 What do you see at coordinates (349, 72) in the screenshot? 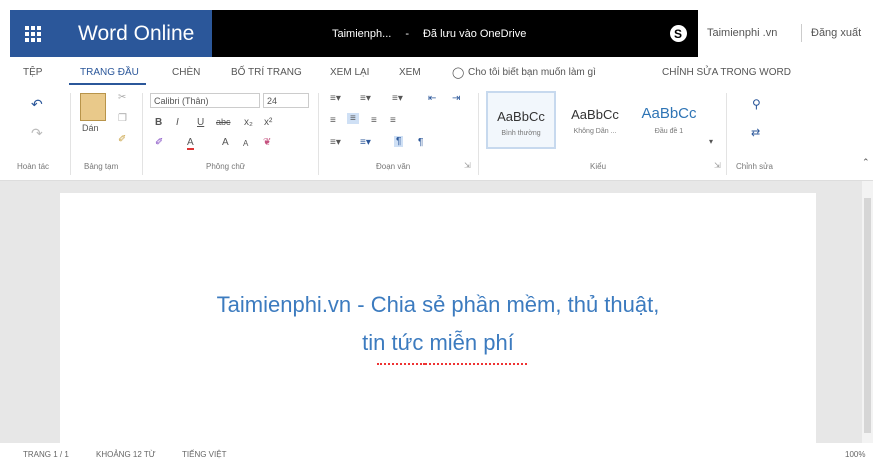
I see `tab-review: XEM LẠI` at bounding box center [349, 72].